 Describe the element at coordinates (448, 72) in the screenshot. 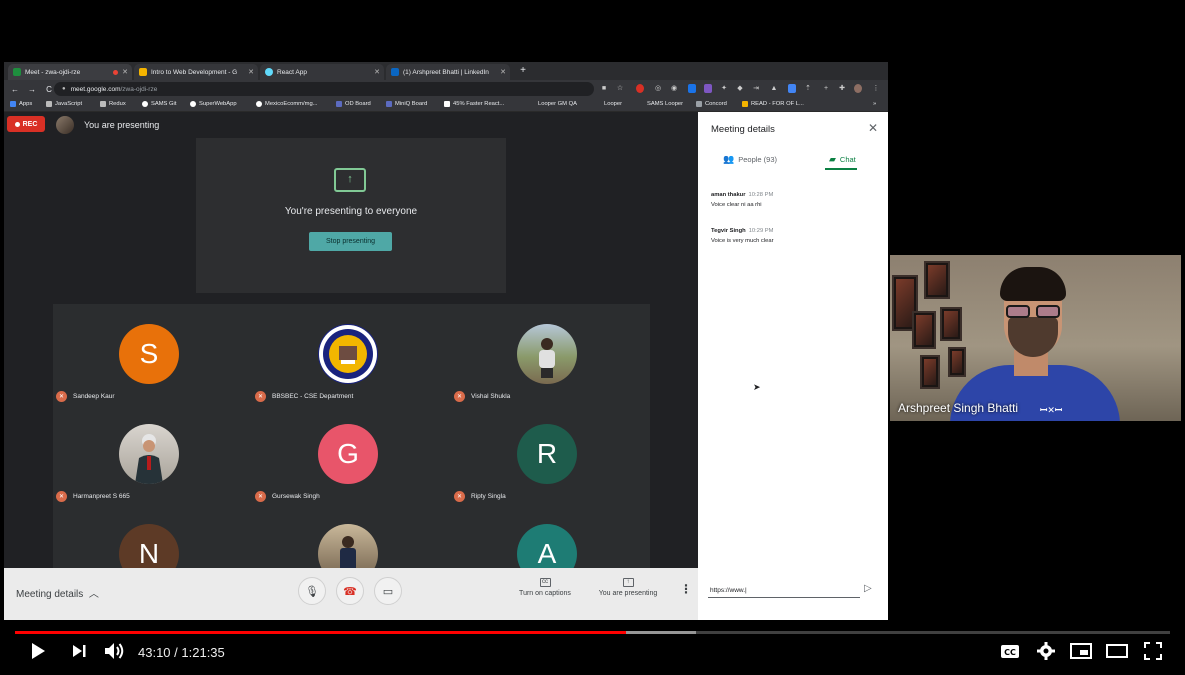

I see `tab-linkedin: (1) Arshpreet Bhatti | LinkedIn ✕` at that location.